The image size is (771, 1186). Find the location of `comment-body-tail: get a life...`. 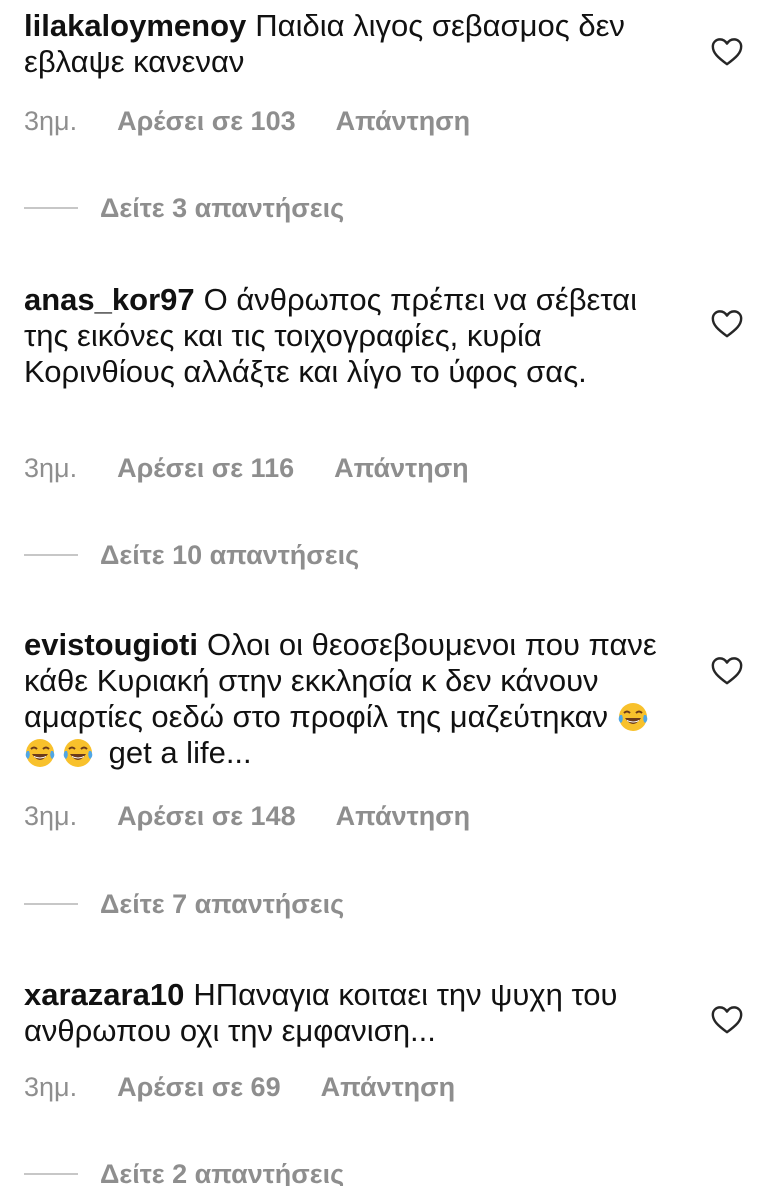

comment-body-tail: get a life... is located at coordinates (180, 752).